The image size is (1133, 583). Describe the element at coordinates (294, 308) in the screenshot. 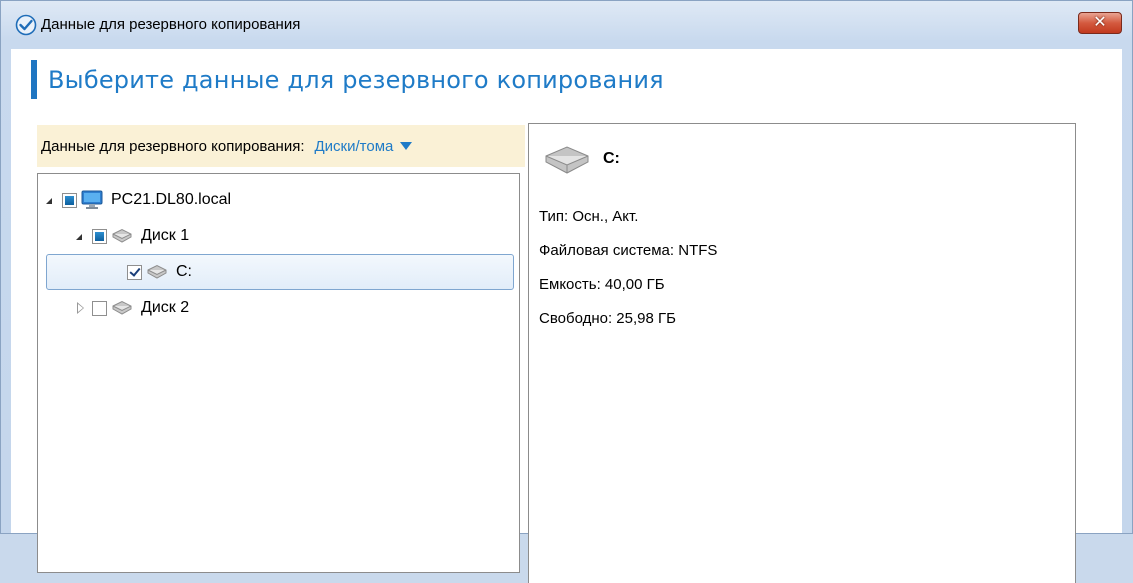

I see `tree-item-disk2: Диск 2` at that location.